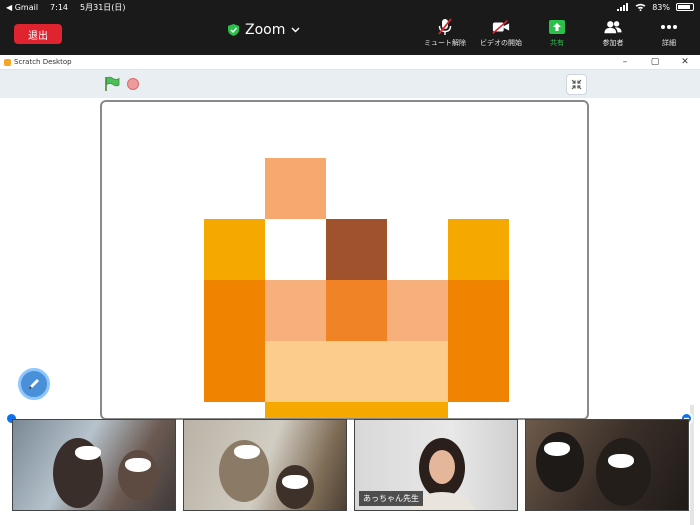 The height and width of the screenshot is (525, 700). Describe the element at coordinates (613, 35) in the screenshot. I see `participants-button: 参加者` at that location.